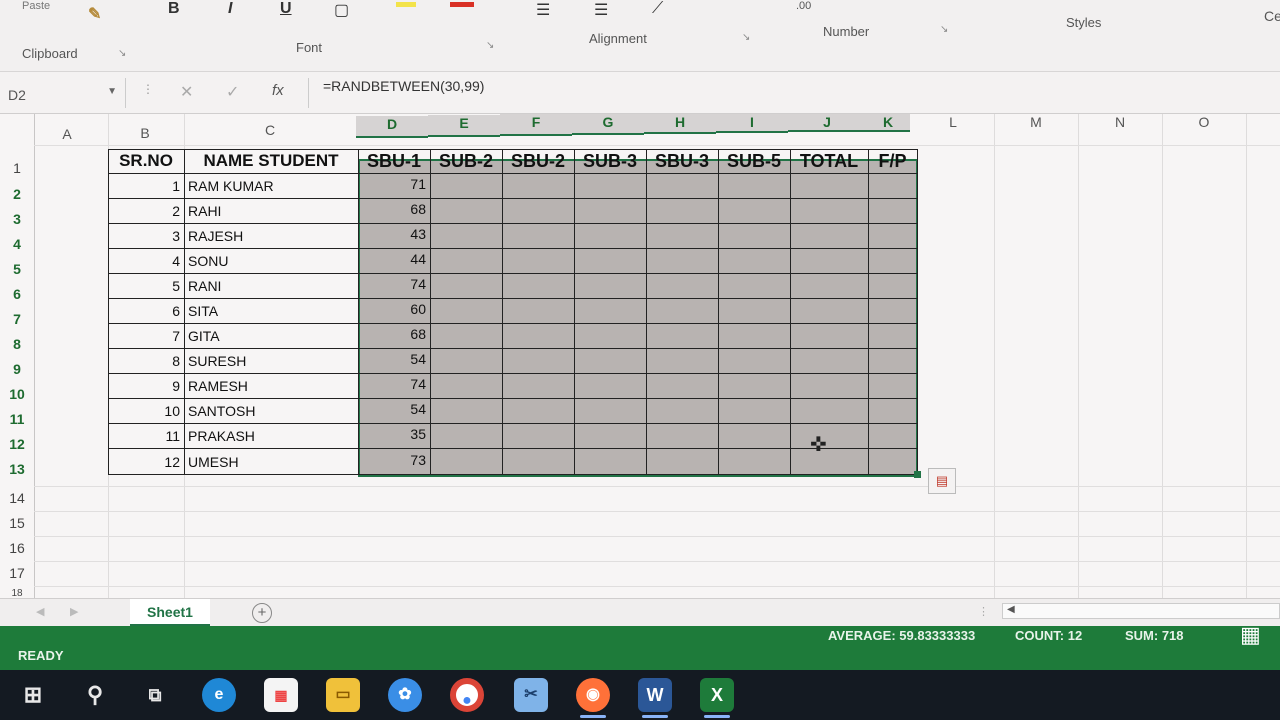 This screenshot has width=1280, height=720. Describe the element at coordinates (794, 93) in the screenshot. I see `formula-input: =RANDBETWEEN(30,99)` at that location.